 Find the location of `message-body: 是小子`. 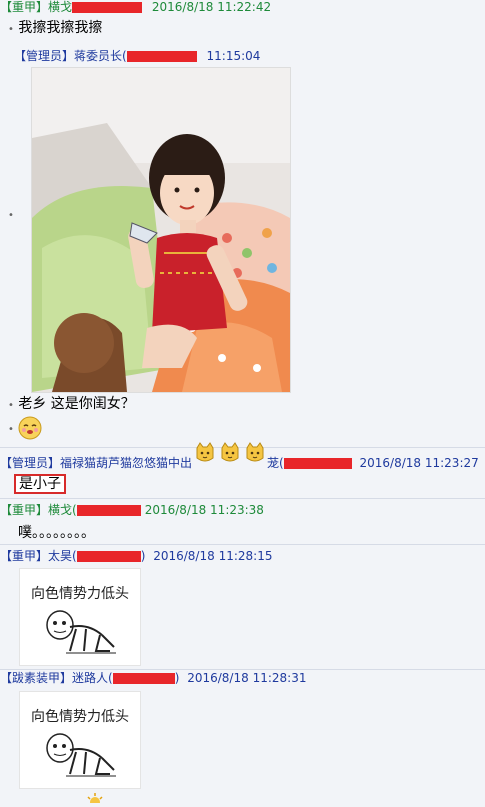

message-body: 是小子 is located at coordinates (40, 484).